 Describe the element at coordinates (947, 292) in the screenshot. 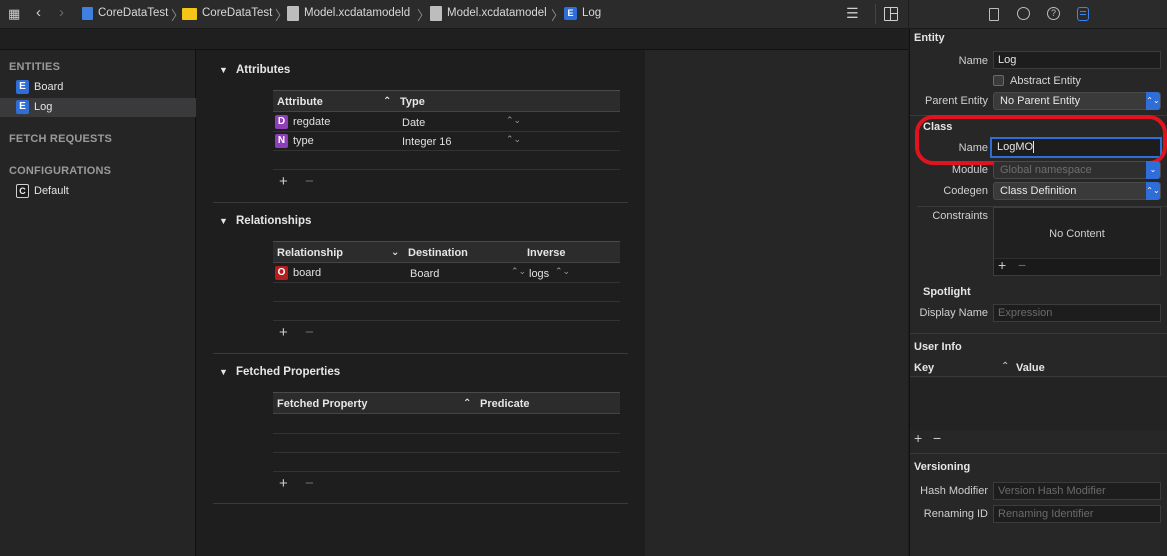

I see `spotlight-section-header: Spotlight` at that location.